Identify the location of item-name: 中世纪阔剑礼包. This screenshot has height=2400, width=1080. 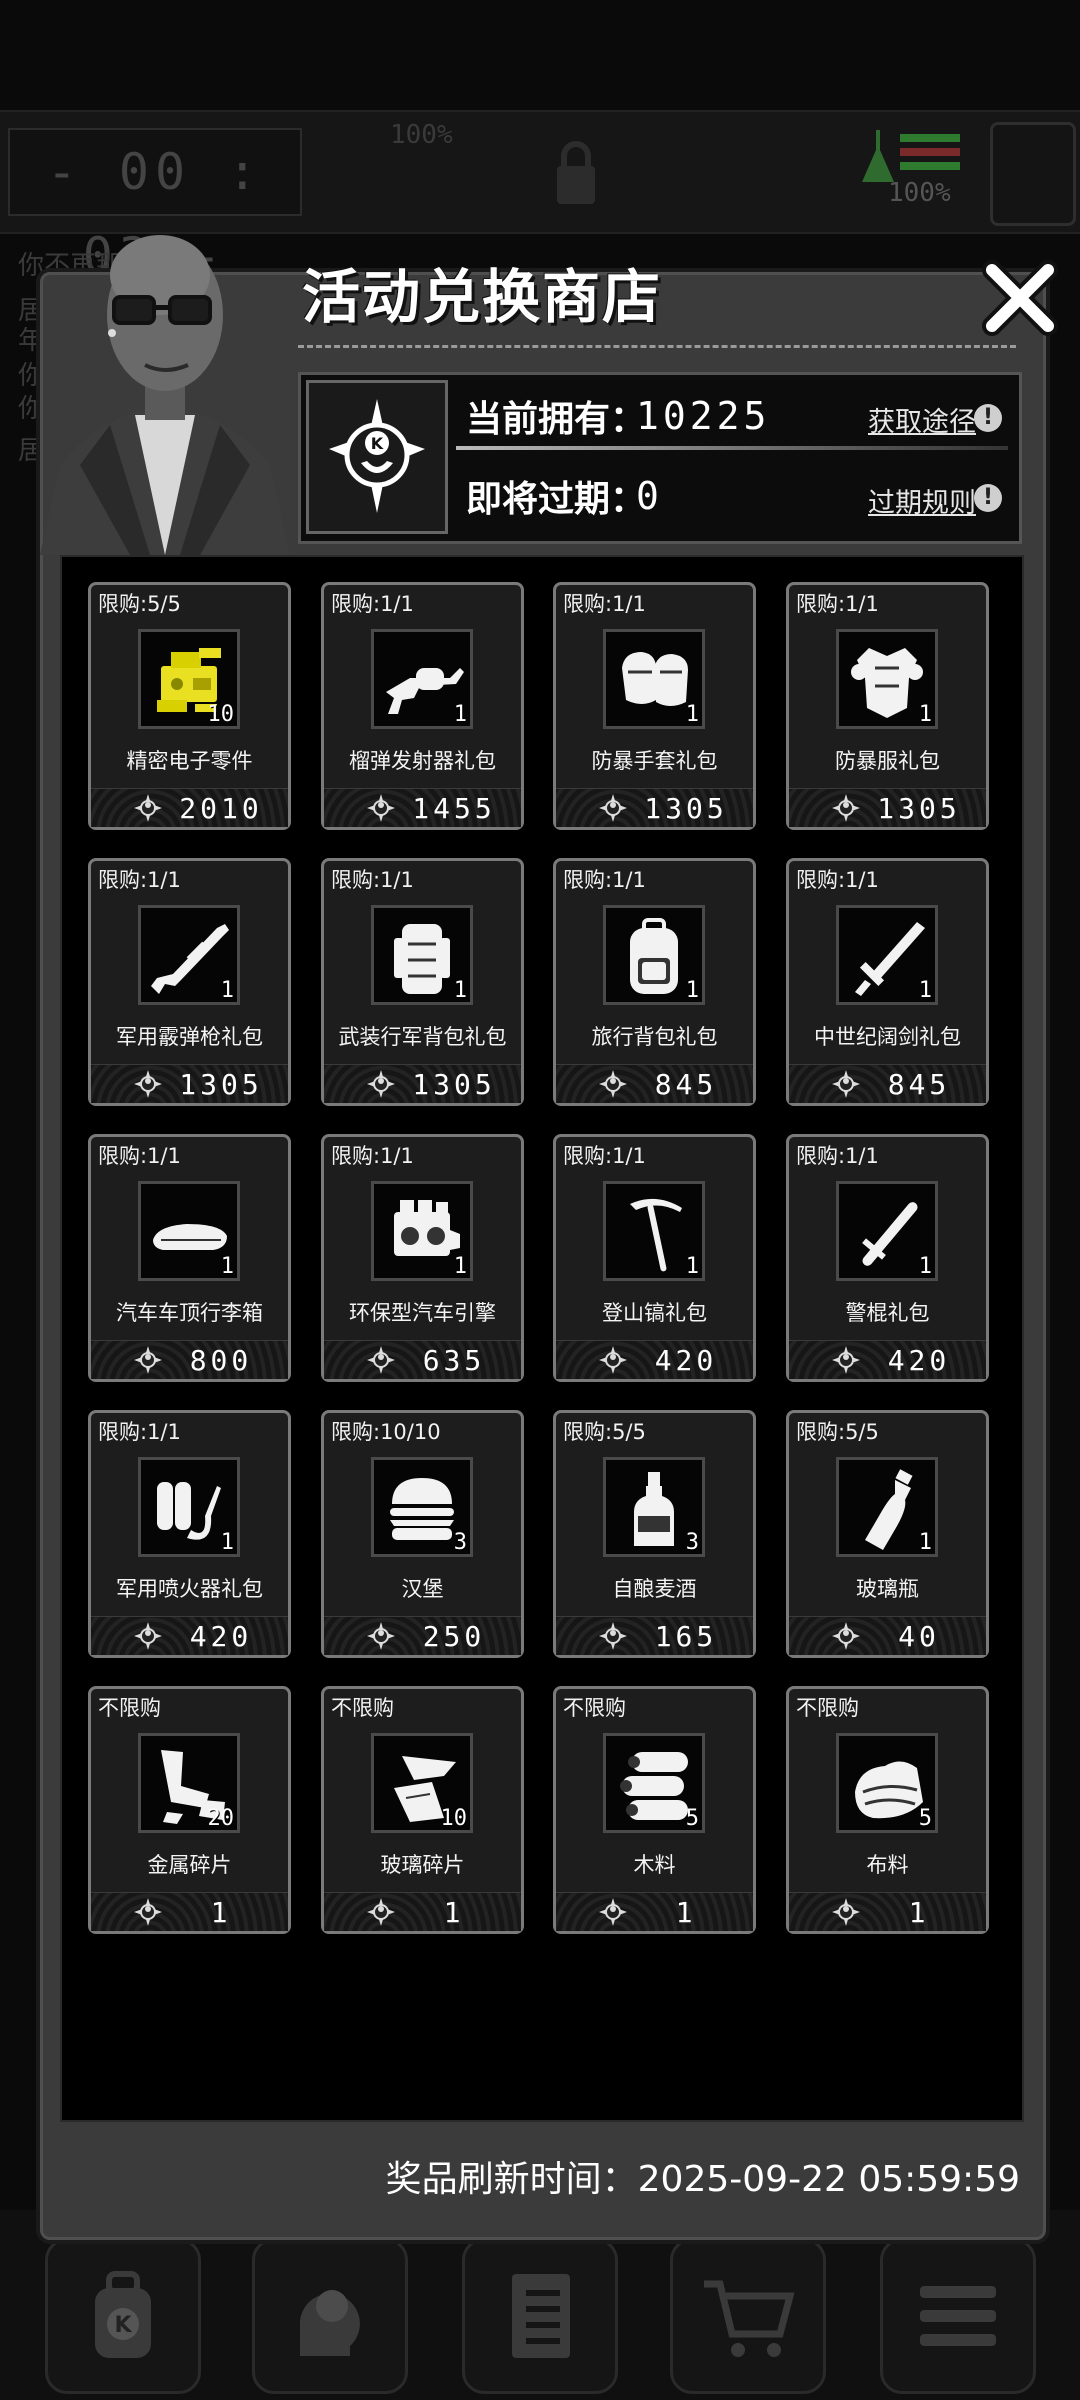
(887, 1037).